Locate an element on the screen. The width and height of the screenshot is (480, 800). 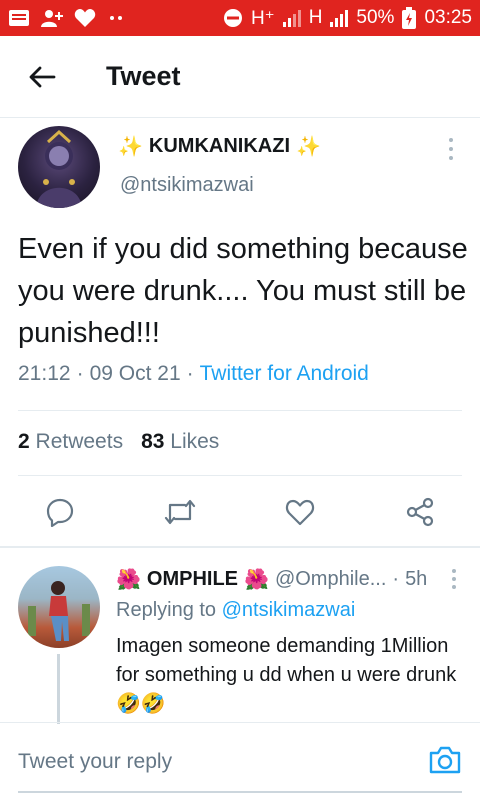
thread-line is located at coordinates (58, 689).